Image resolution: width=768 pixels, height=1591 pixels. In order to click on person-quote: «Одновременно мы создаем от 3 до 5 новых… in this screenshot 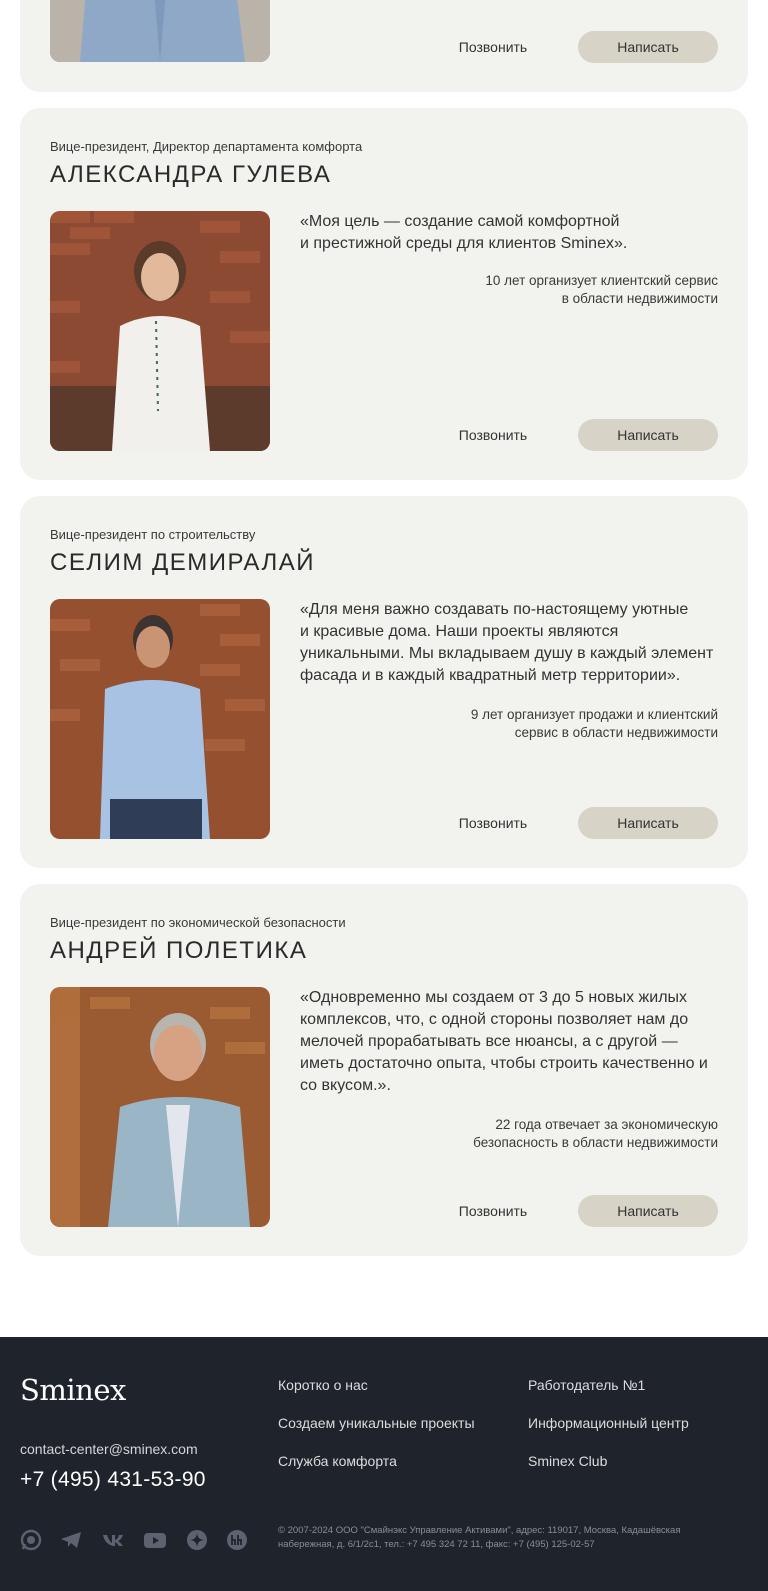, I will do `click(504, 1041)`.